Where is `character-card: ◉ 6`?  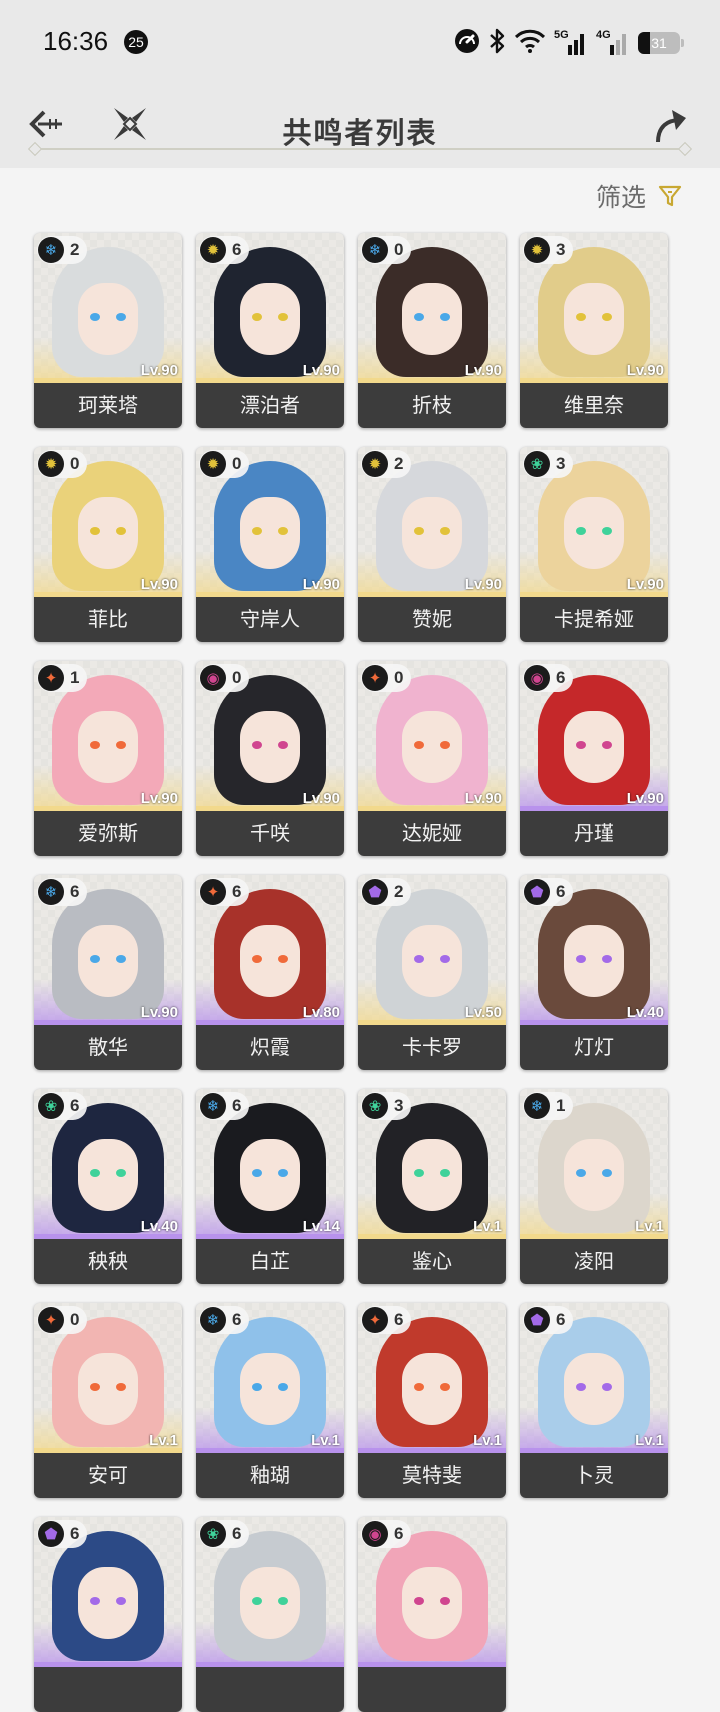
character-card: ◉ 6 is located at coordinates (432, 1614).